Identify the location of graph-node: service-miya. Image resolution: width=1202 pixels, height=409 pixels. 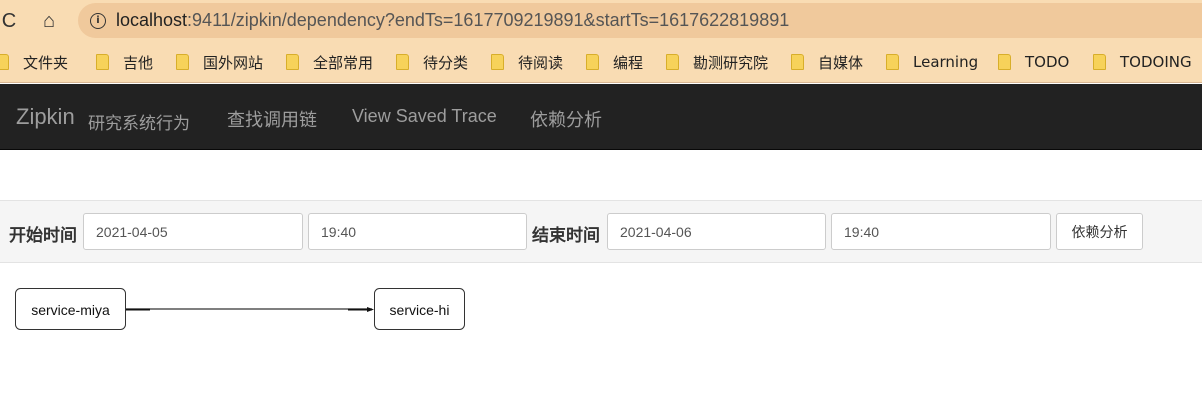
(70, 309).